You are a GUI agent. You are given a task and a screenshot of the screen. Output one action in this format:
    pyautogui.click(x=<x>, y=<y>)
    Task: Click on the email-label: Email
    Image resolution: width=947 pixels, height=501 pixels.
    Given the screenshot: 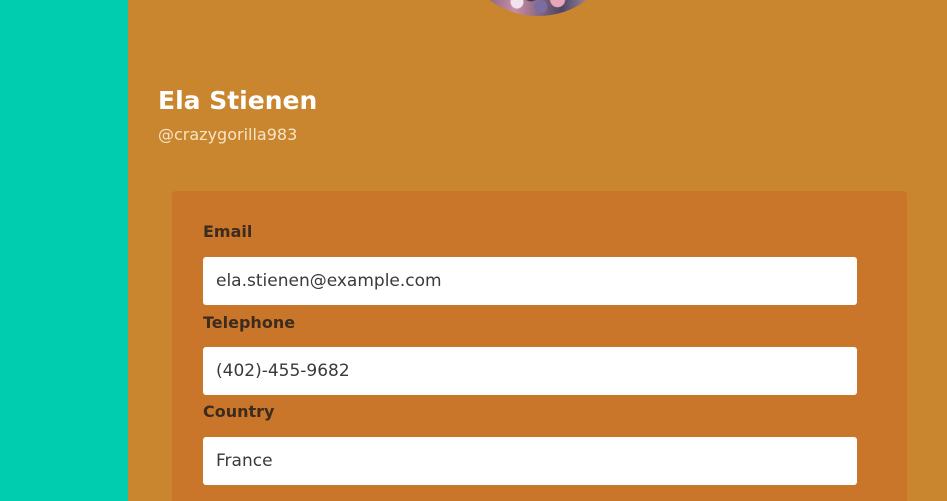 What is the action you would take?
    pyautogui.click(x=228, y=231)
    